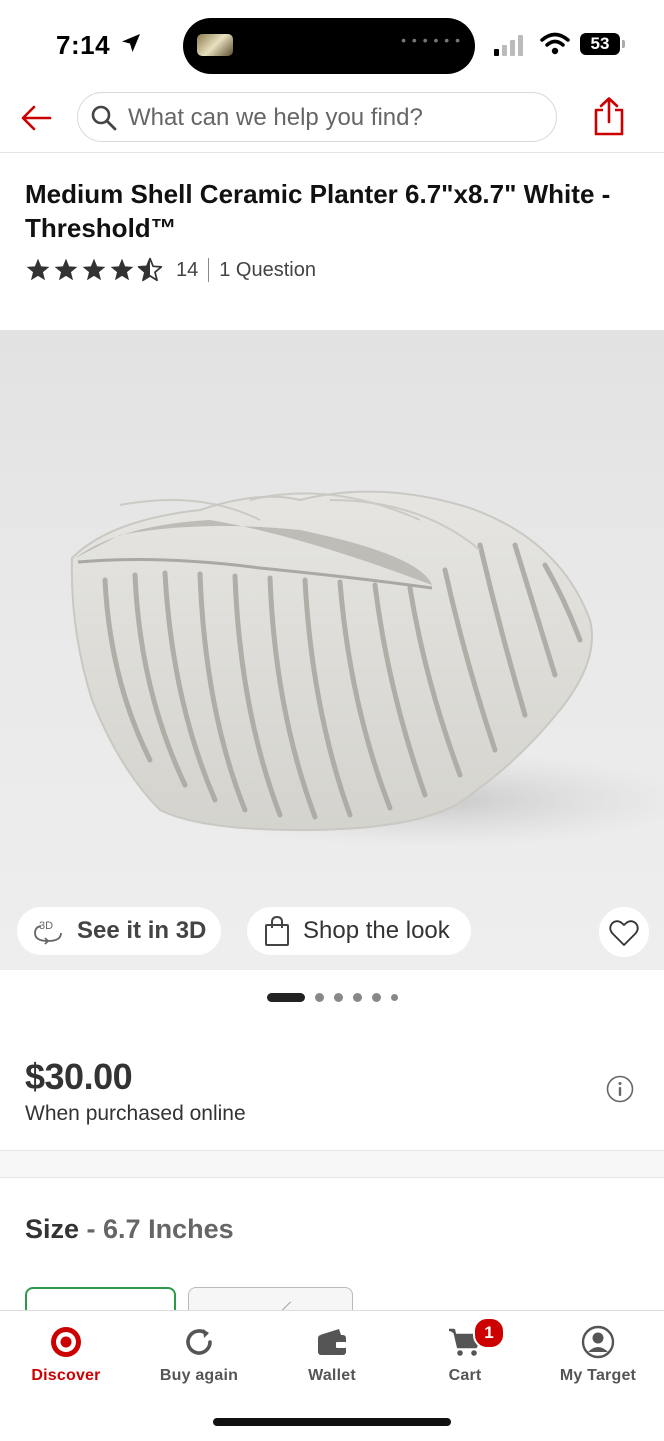 The width and height of the screenshot is (664, 1441). Describe the element at coordinates (376, 930) in the screenshot. I see `shop-the-look-label: Shop the look` at that location.